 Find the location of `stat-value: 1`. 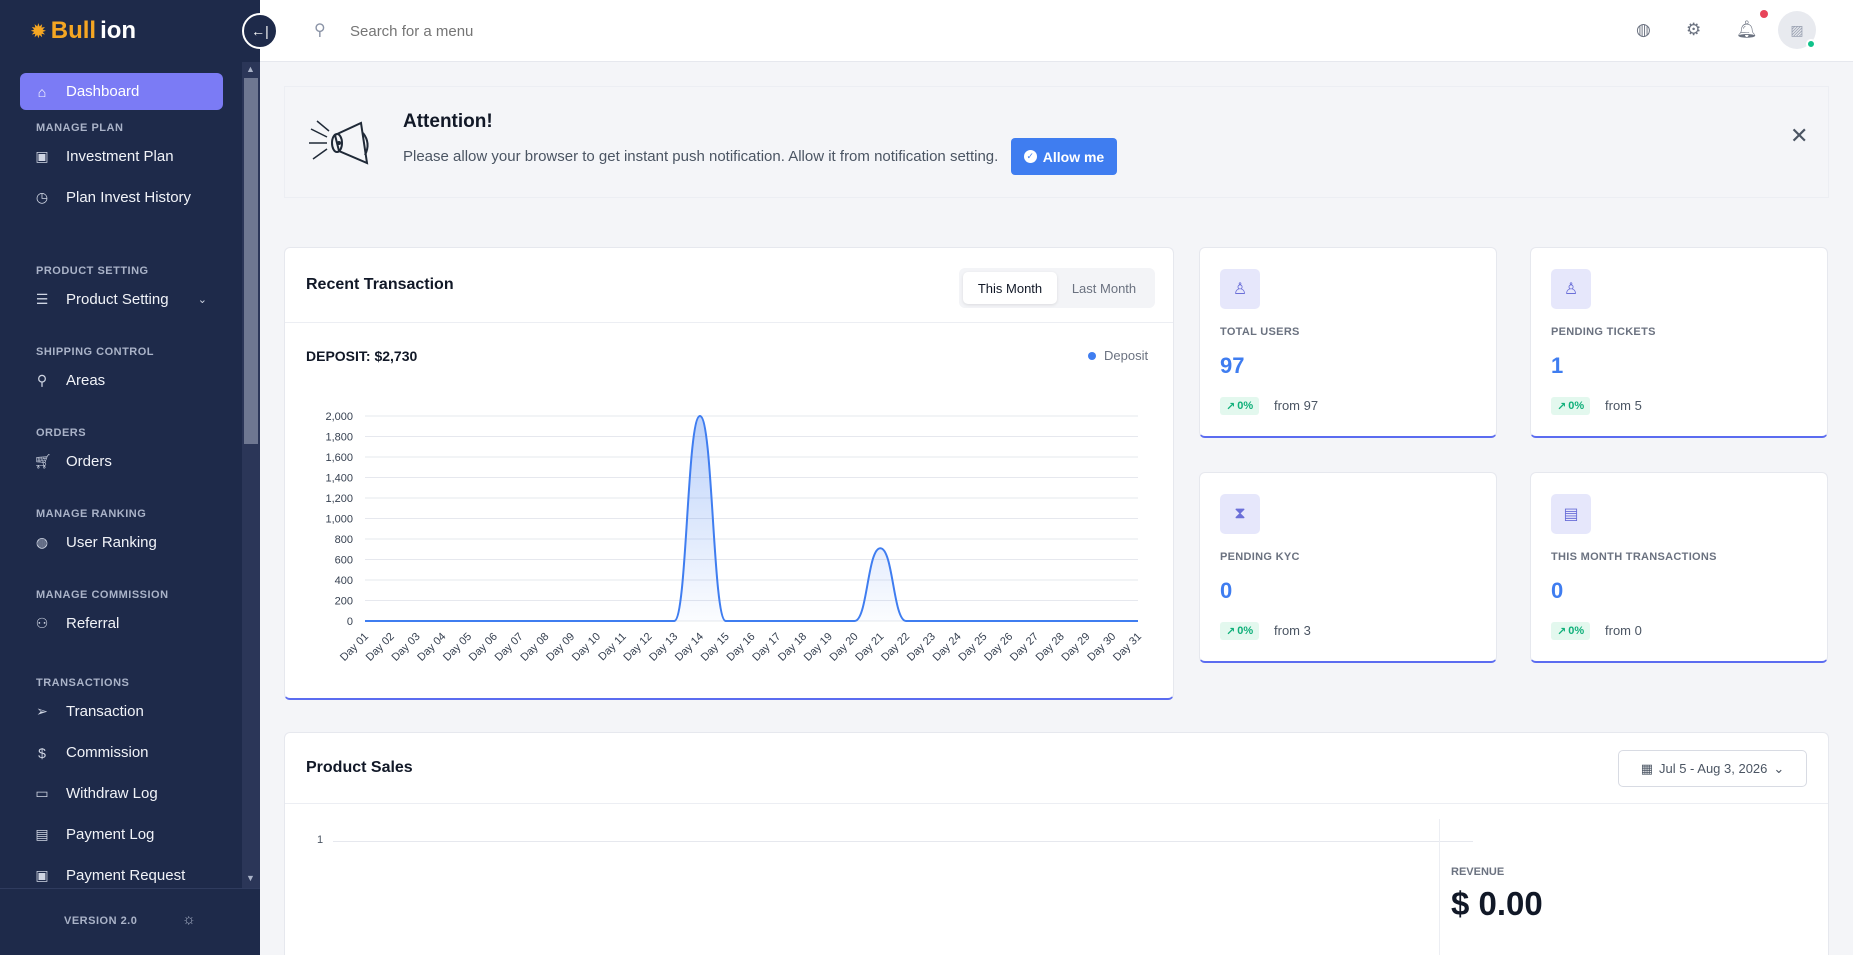

stat-value: 1 is located at coordinates (1557, 365).